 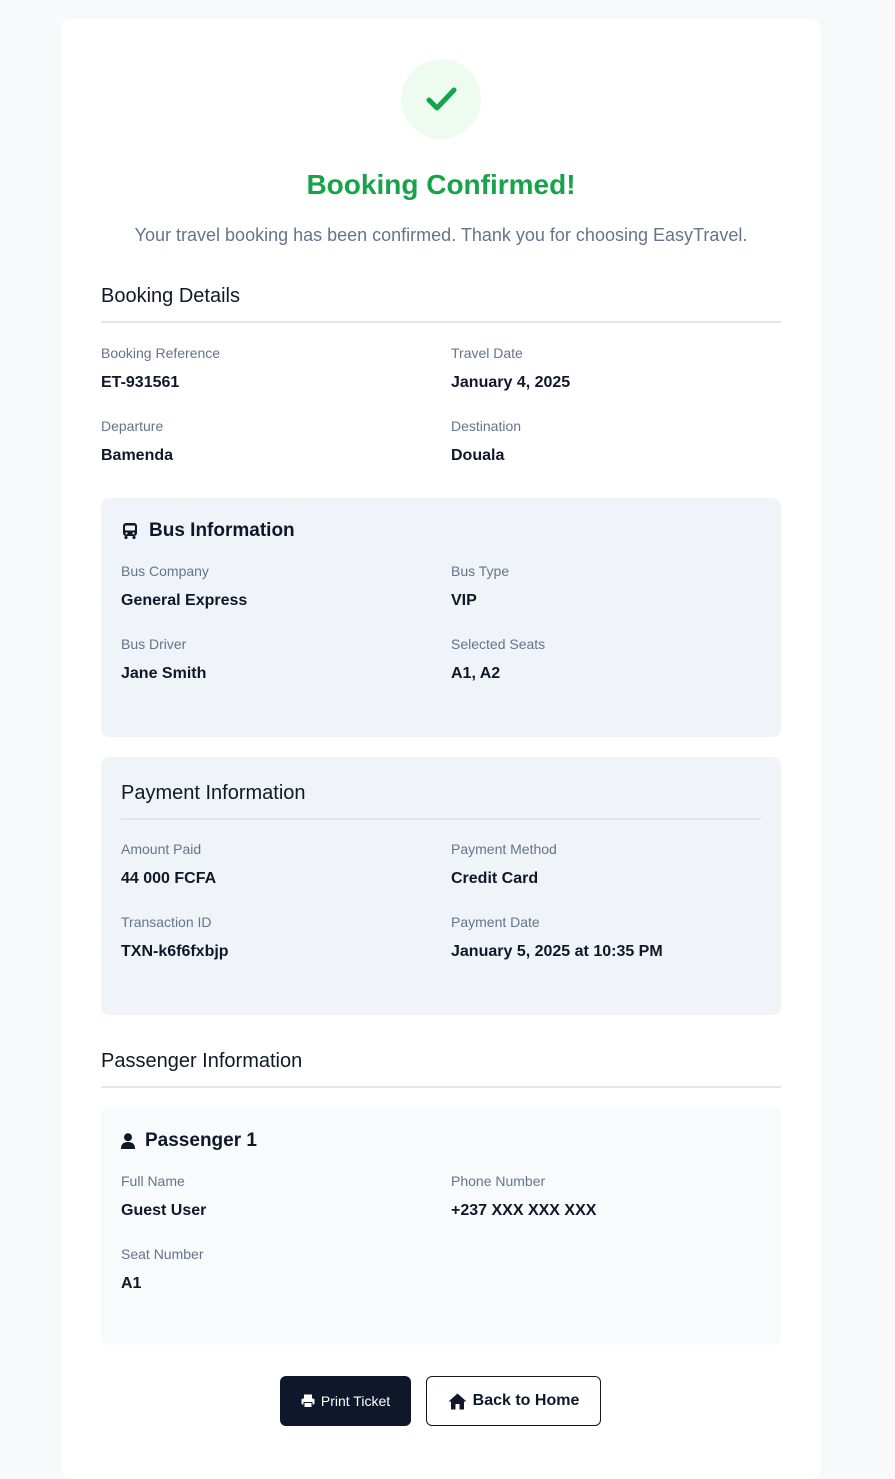 I want to click on print-ticket-button: Print Ticket, so click(x=345, y=1401).